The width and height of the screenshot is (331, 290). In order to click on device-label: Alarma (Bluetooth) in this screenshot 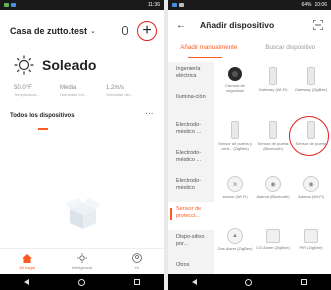, I will do `click(273, 196)`.